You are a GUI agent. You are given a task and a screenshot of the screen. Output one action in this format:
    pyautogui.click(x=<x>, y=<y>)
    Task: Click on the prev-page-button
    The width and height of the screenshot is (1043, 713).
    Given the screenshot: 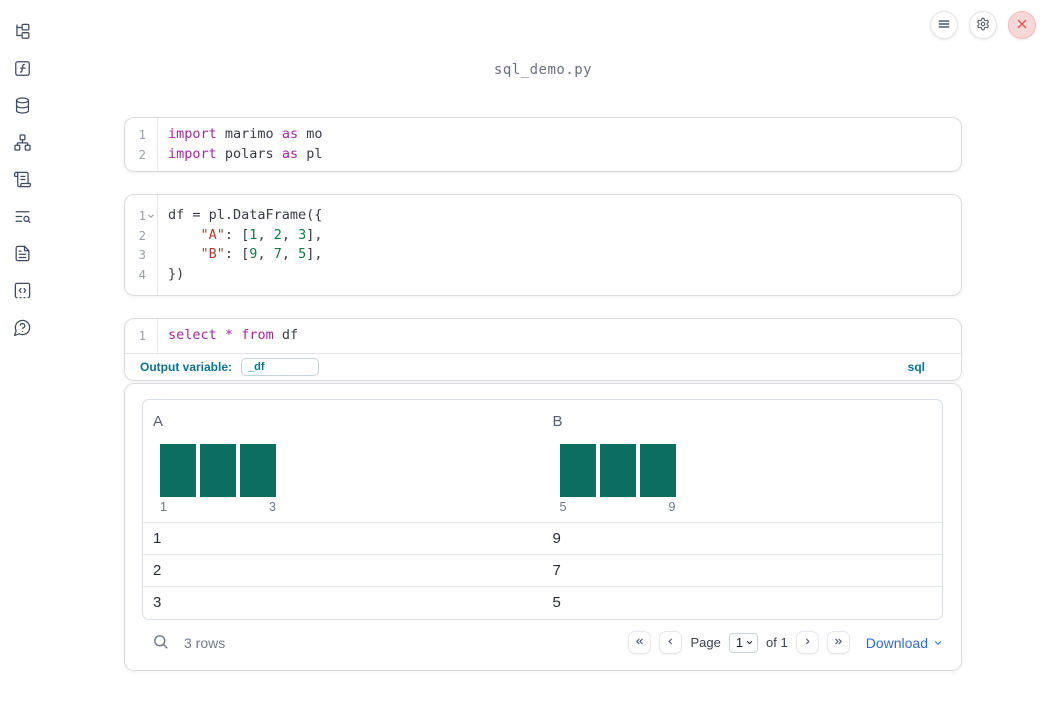 What is the action you would take?
    pyautogui.click(x=671, y=642)
    